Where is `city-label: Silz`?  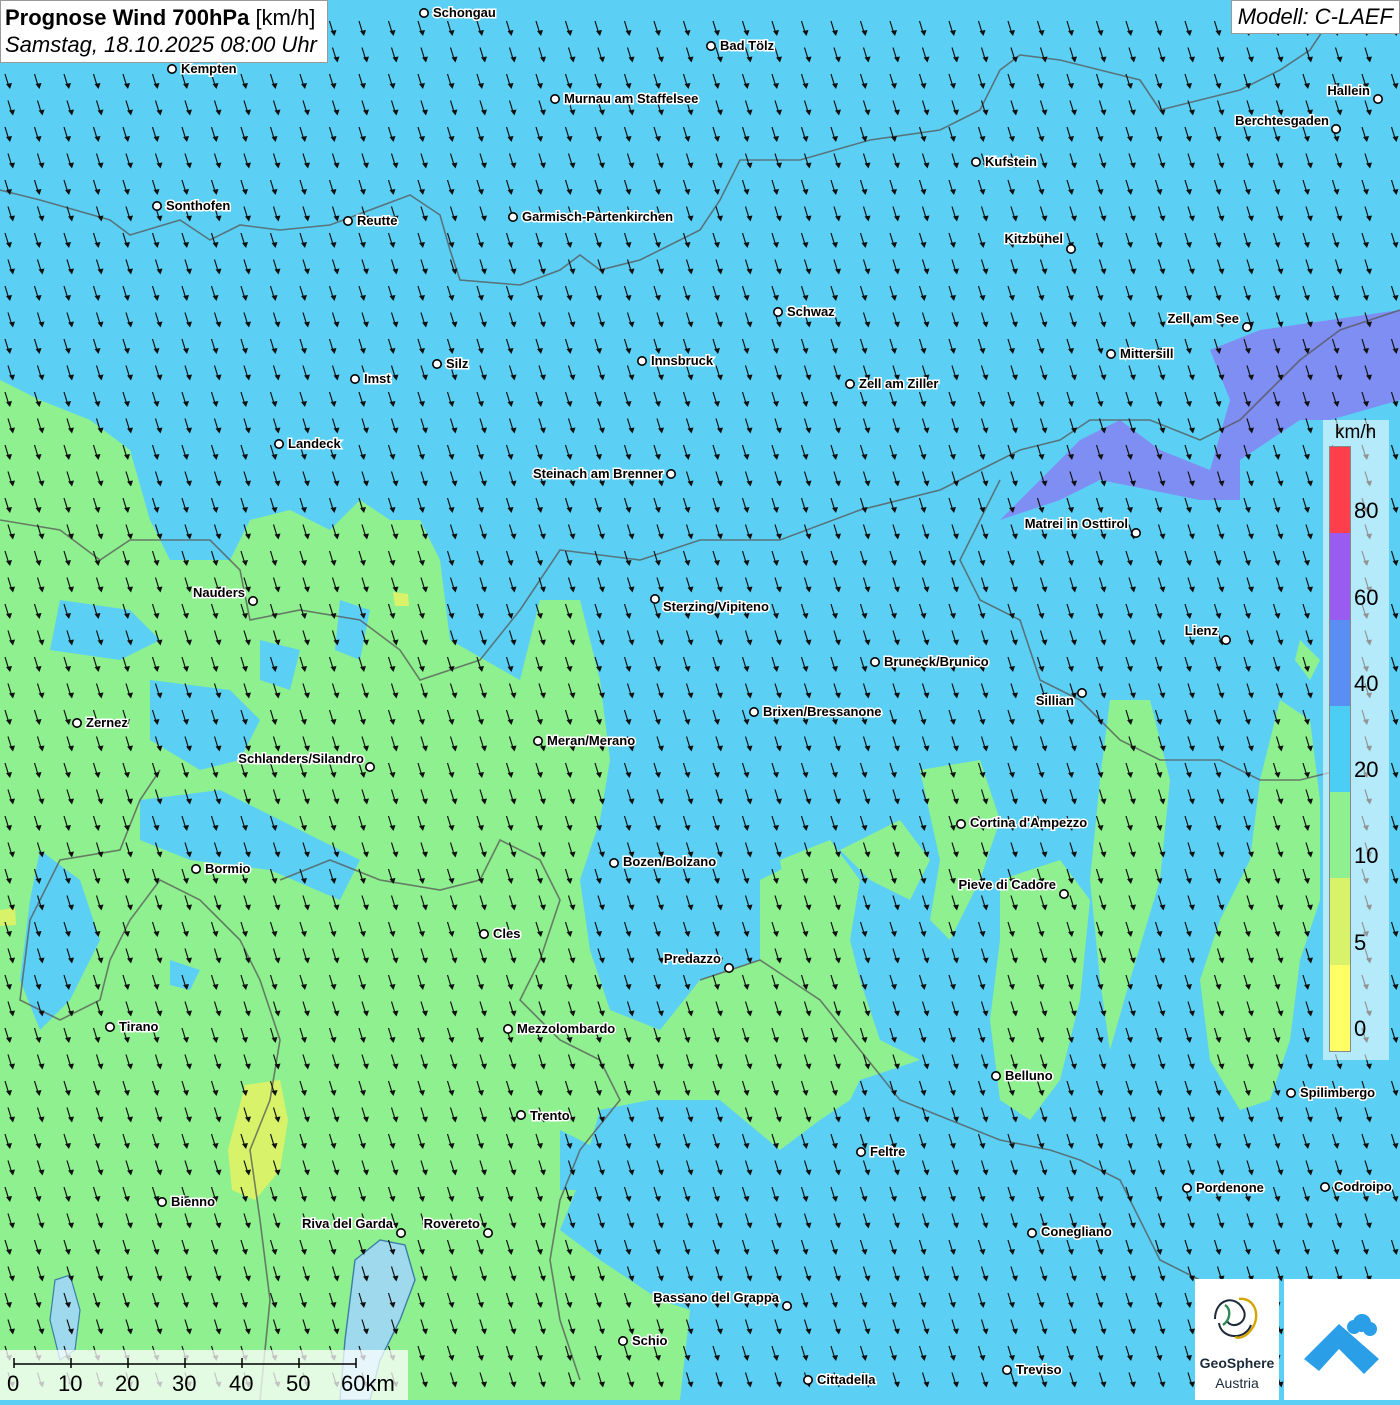 city-label: Silz is located at coordinates (457, 363).